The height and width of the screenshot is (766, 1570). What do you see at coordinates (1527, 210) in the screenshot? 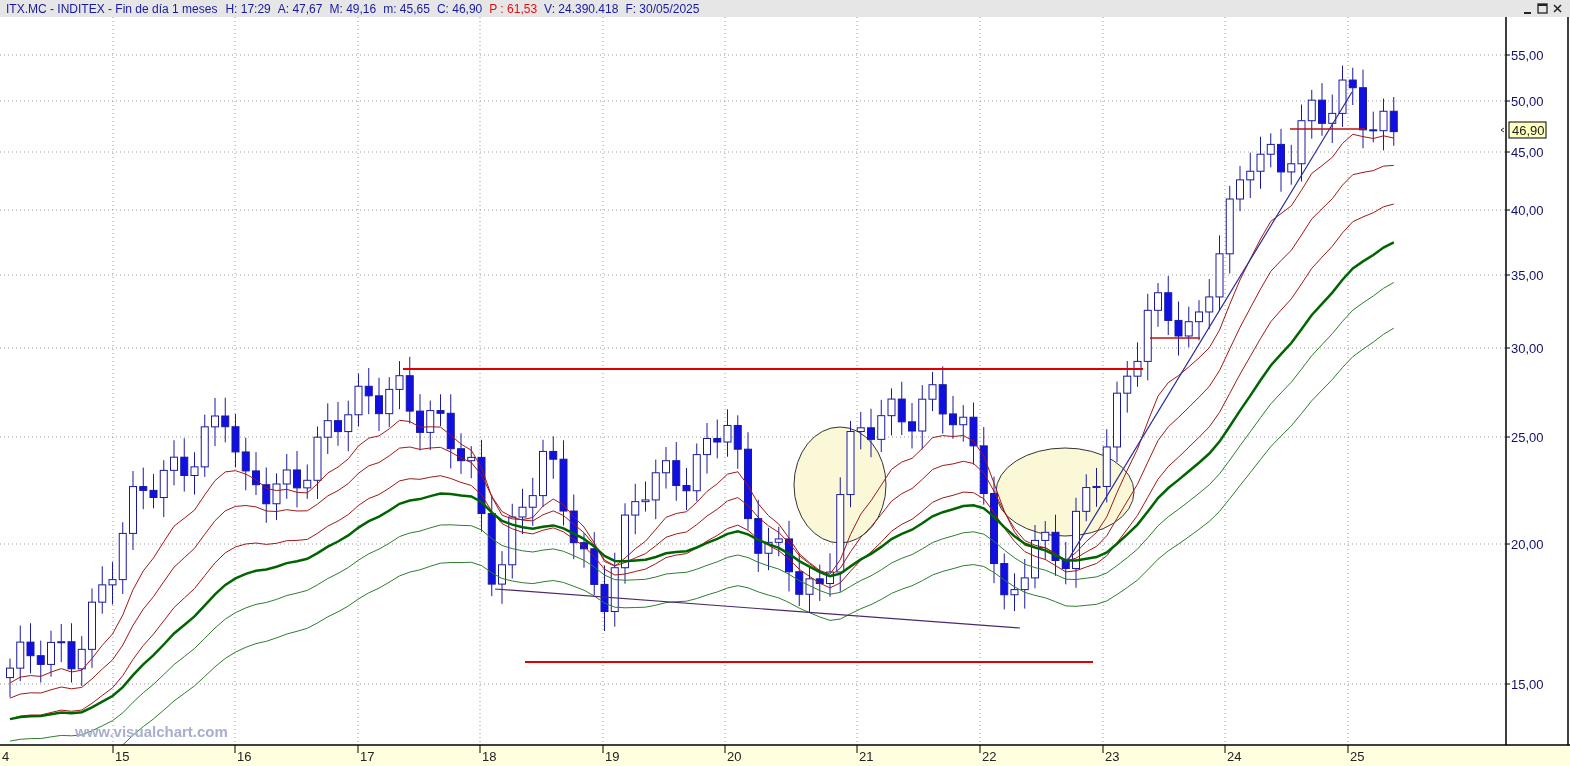
I see `price-label: 40,00` at bounding box center [1527, 210].